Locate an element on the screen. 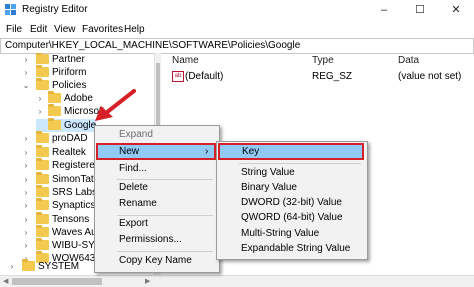 This screenshot has height=287, width=474. submenu-item-key-label: Key is located at coordinates (251, 151).